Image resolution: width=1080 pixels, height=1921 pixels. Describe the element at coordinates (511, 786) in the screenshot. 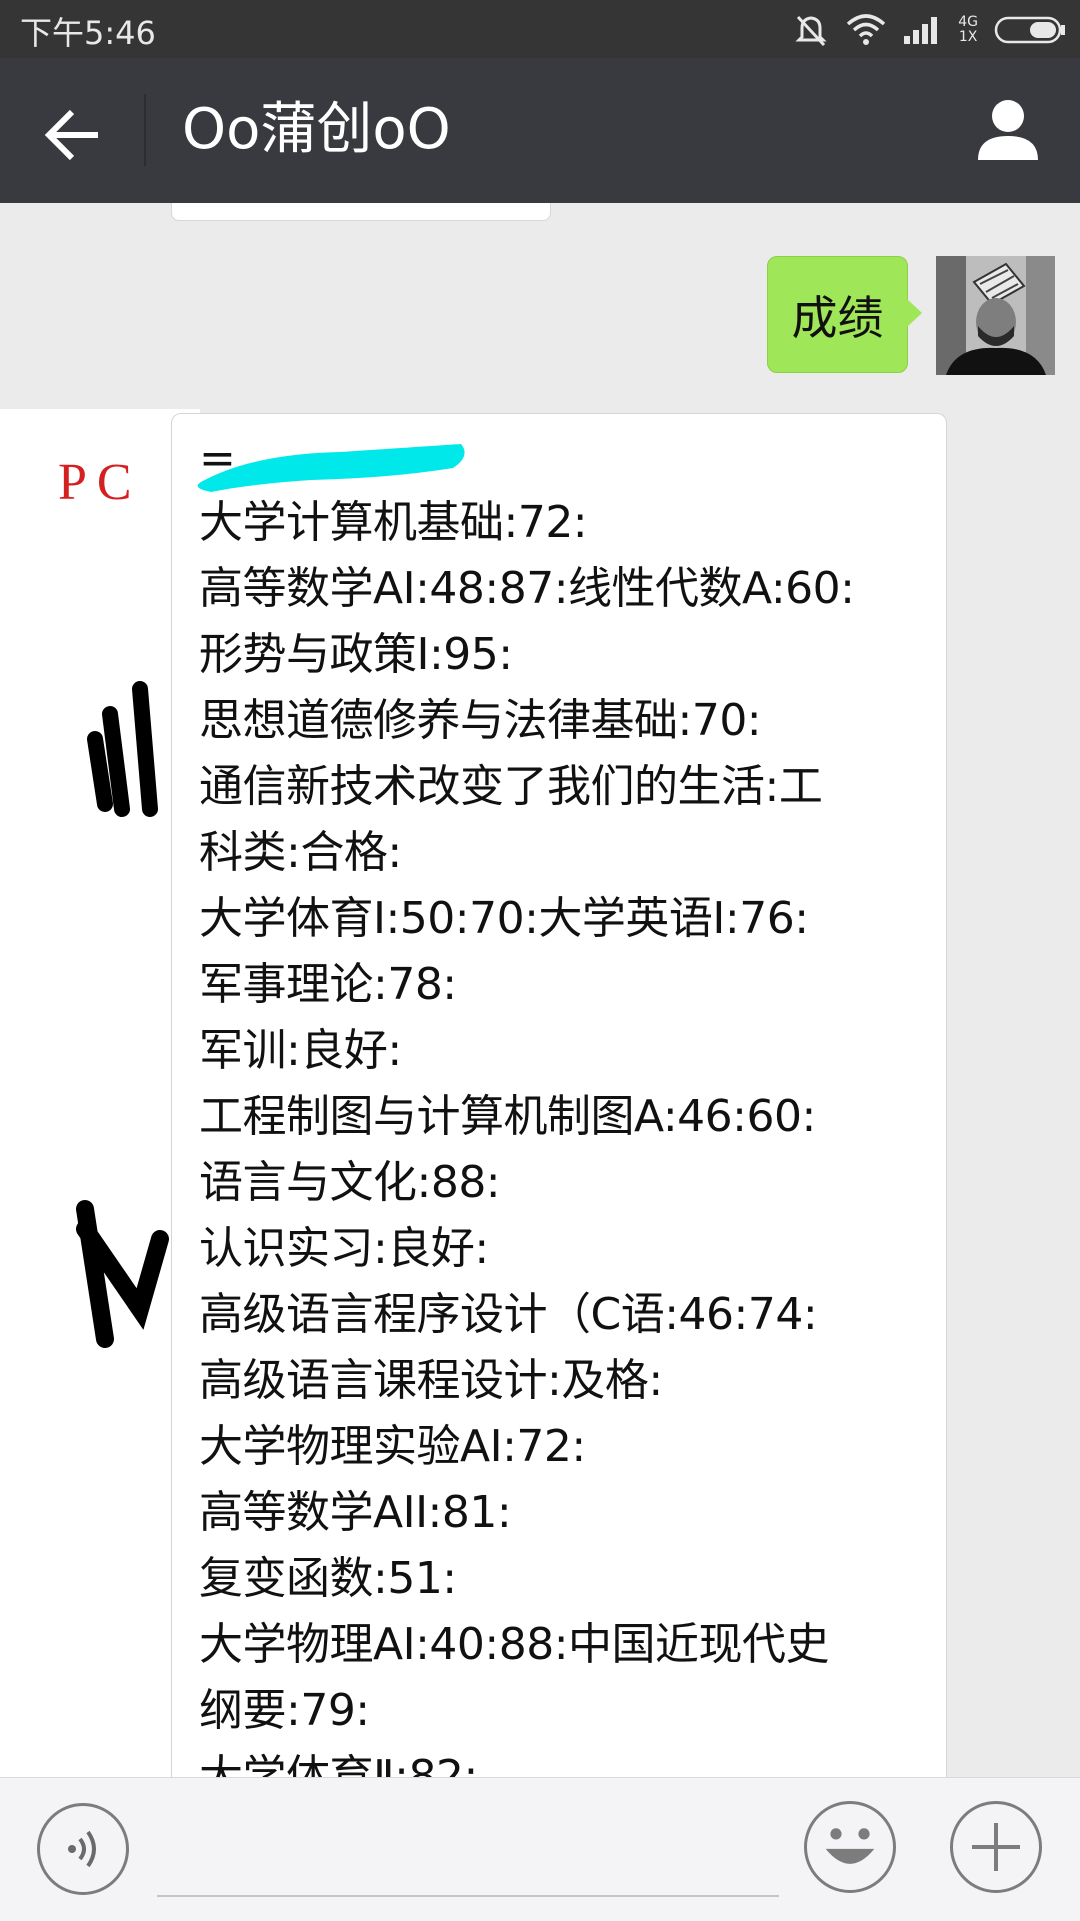

I see `grade-line: 通信新技术改变了我们的生活:工` at that location.